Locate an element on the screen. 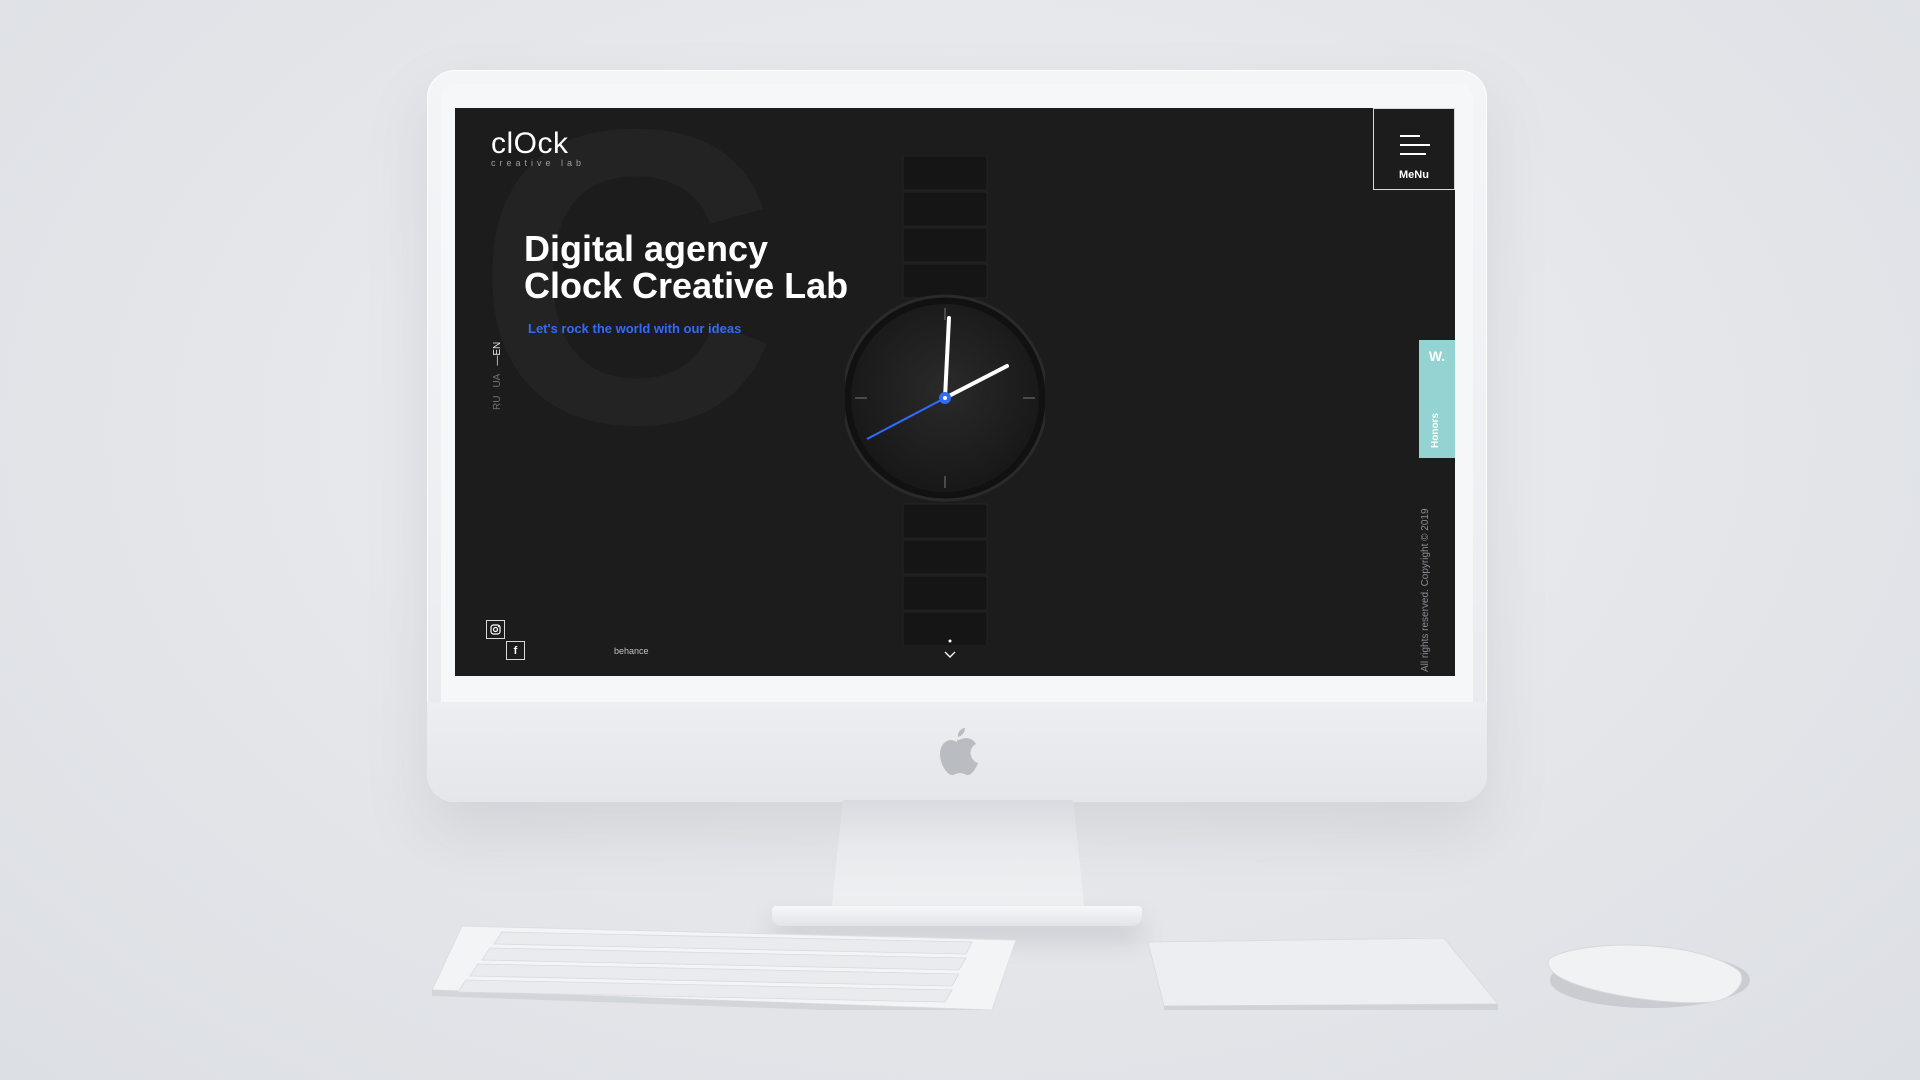 The width and height of the screenshot is (1920, 1080). scroll-down-indicator is located at coordinates (950, 651).